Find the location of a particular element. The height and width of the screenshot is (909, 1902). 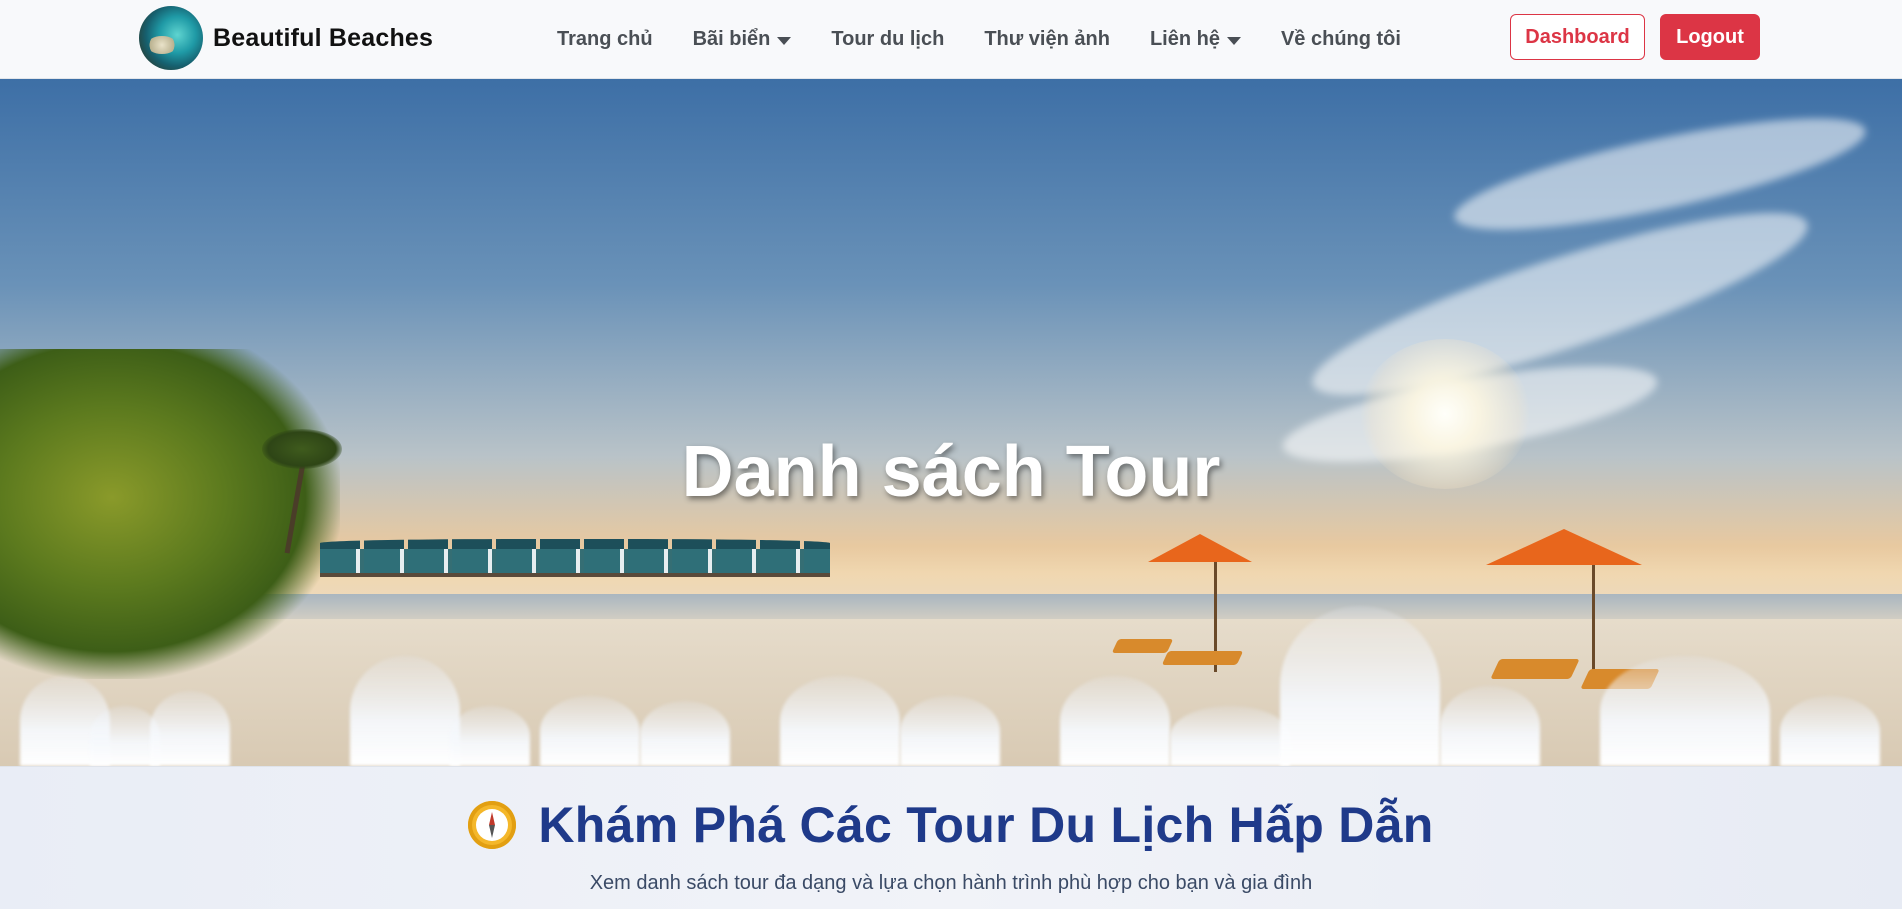

nav-item-beaches: Bãi biển is located at coordinates (742, 39).